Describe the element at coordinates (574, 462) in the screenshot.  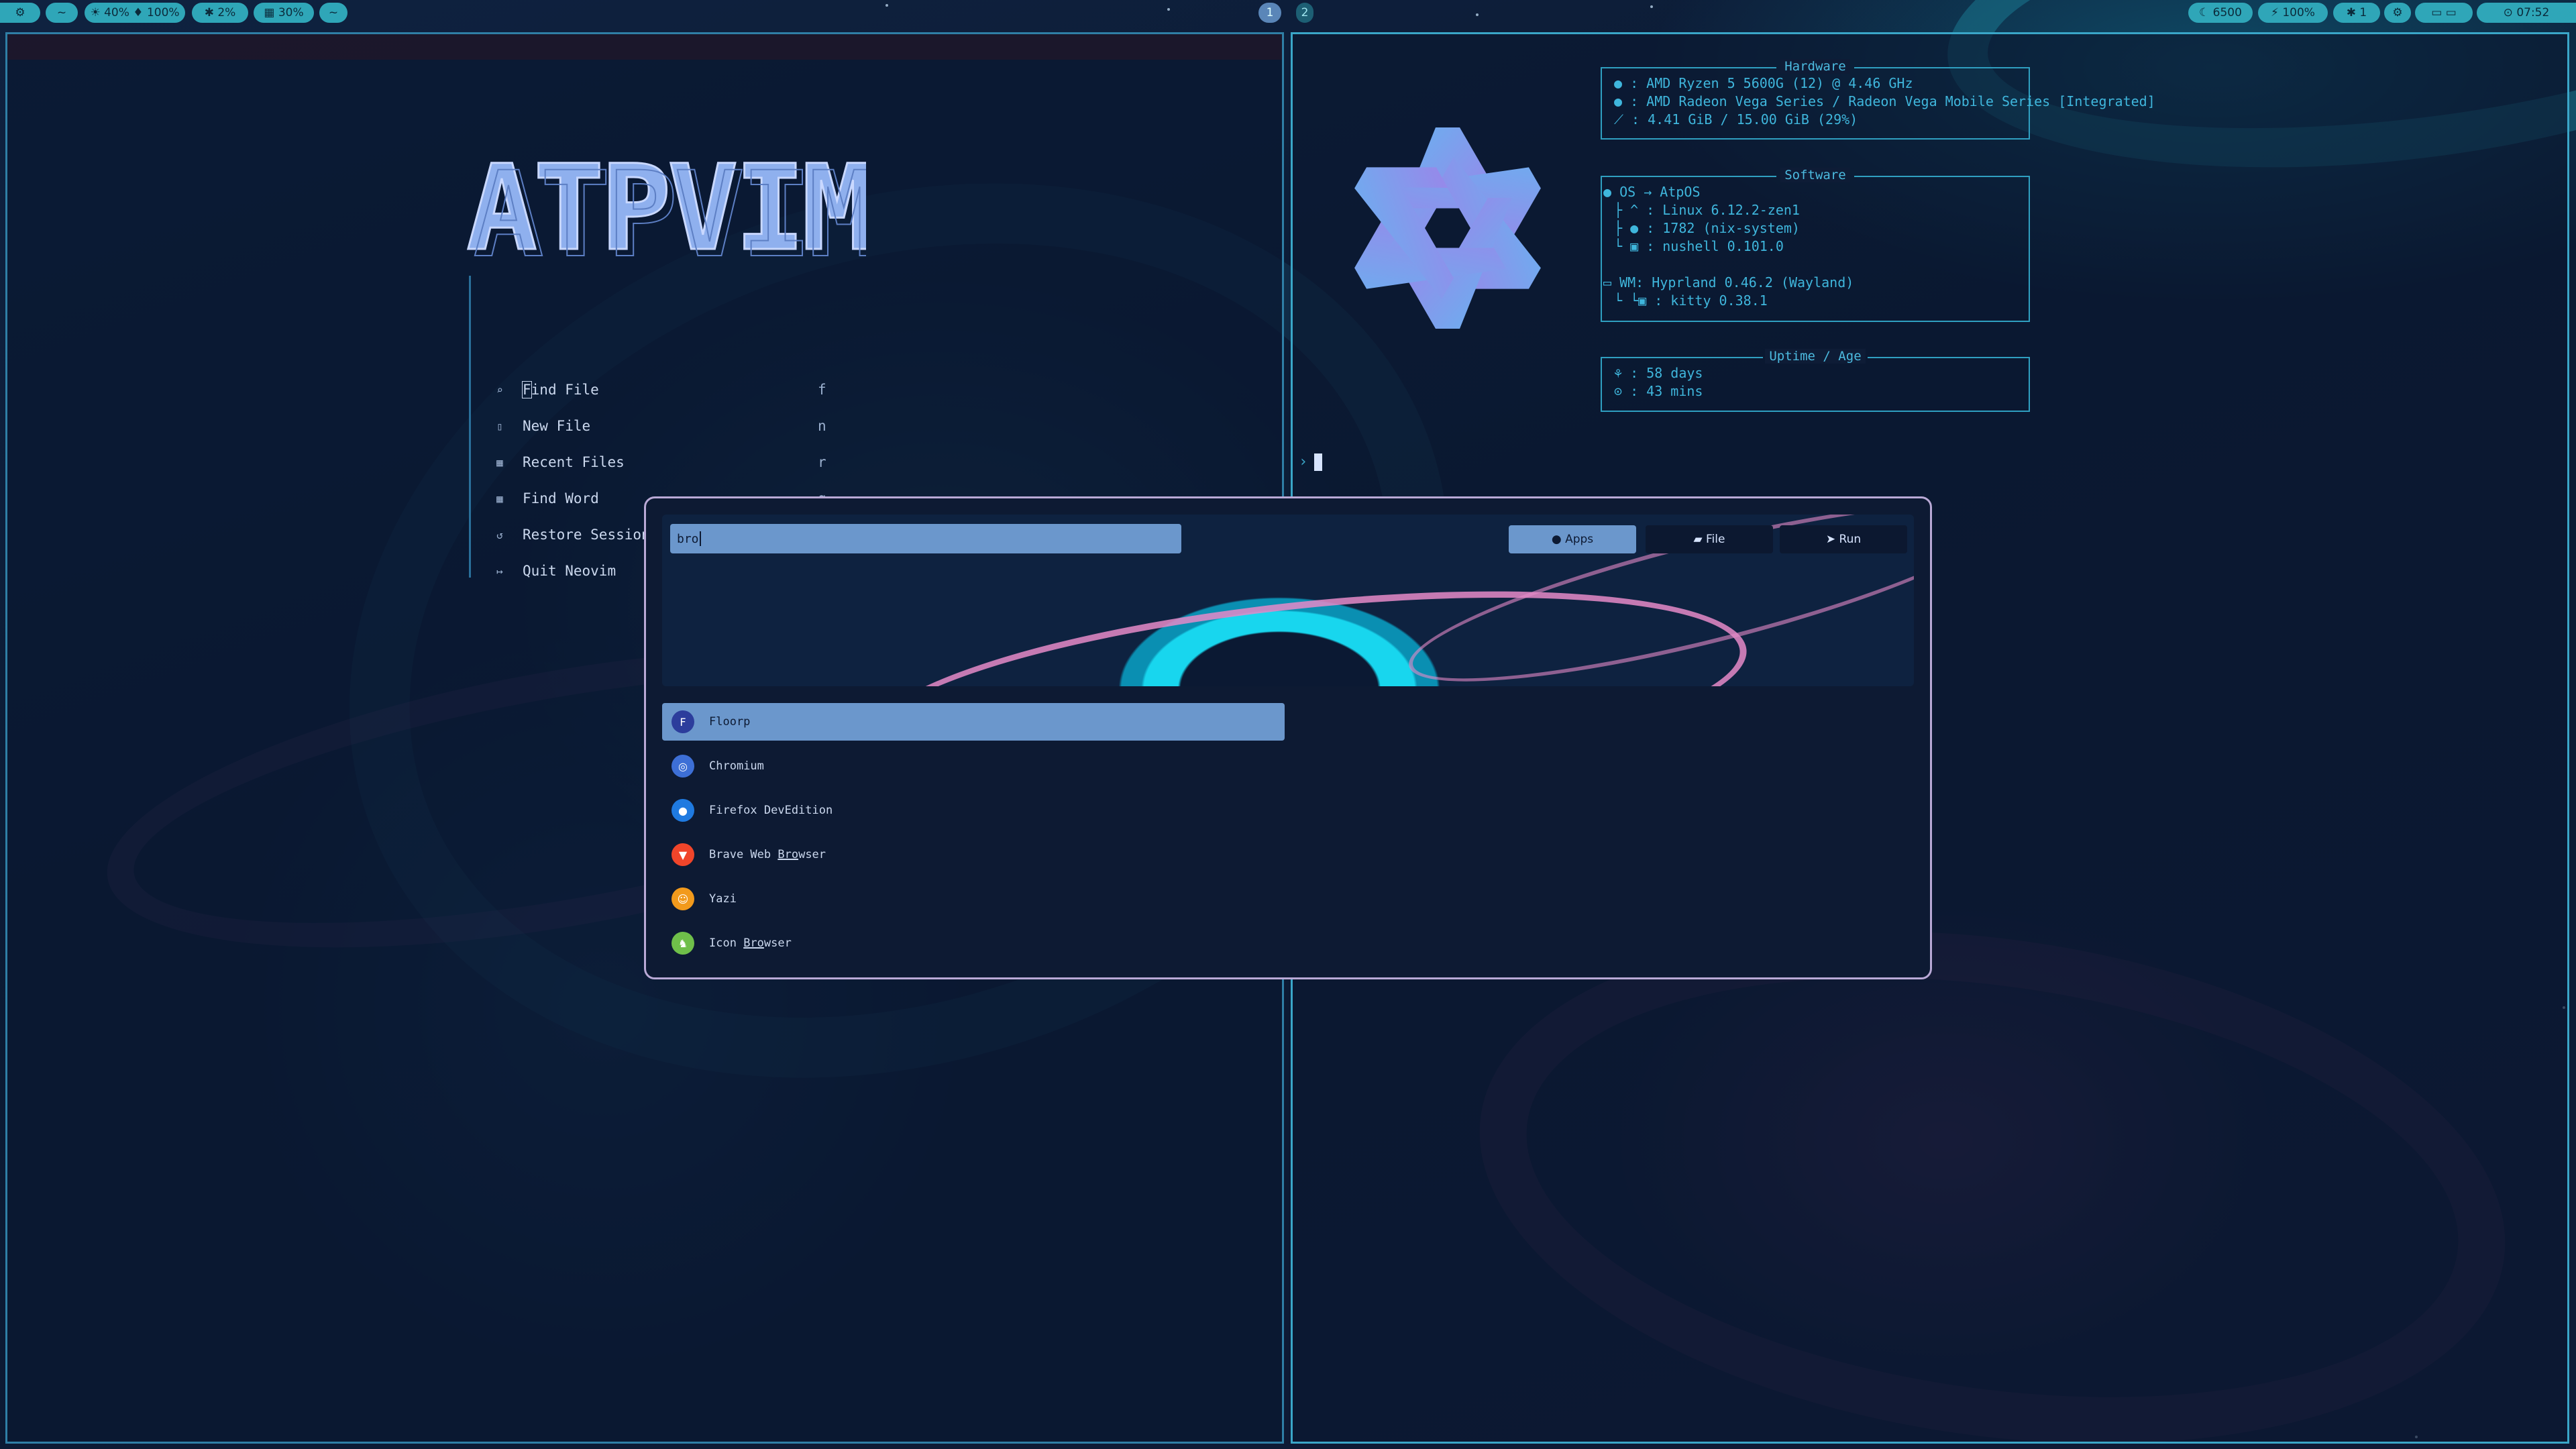
I see `dashboard-item-label: Recent Files` at that location.